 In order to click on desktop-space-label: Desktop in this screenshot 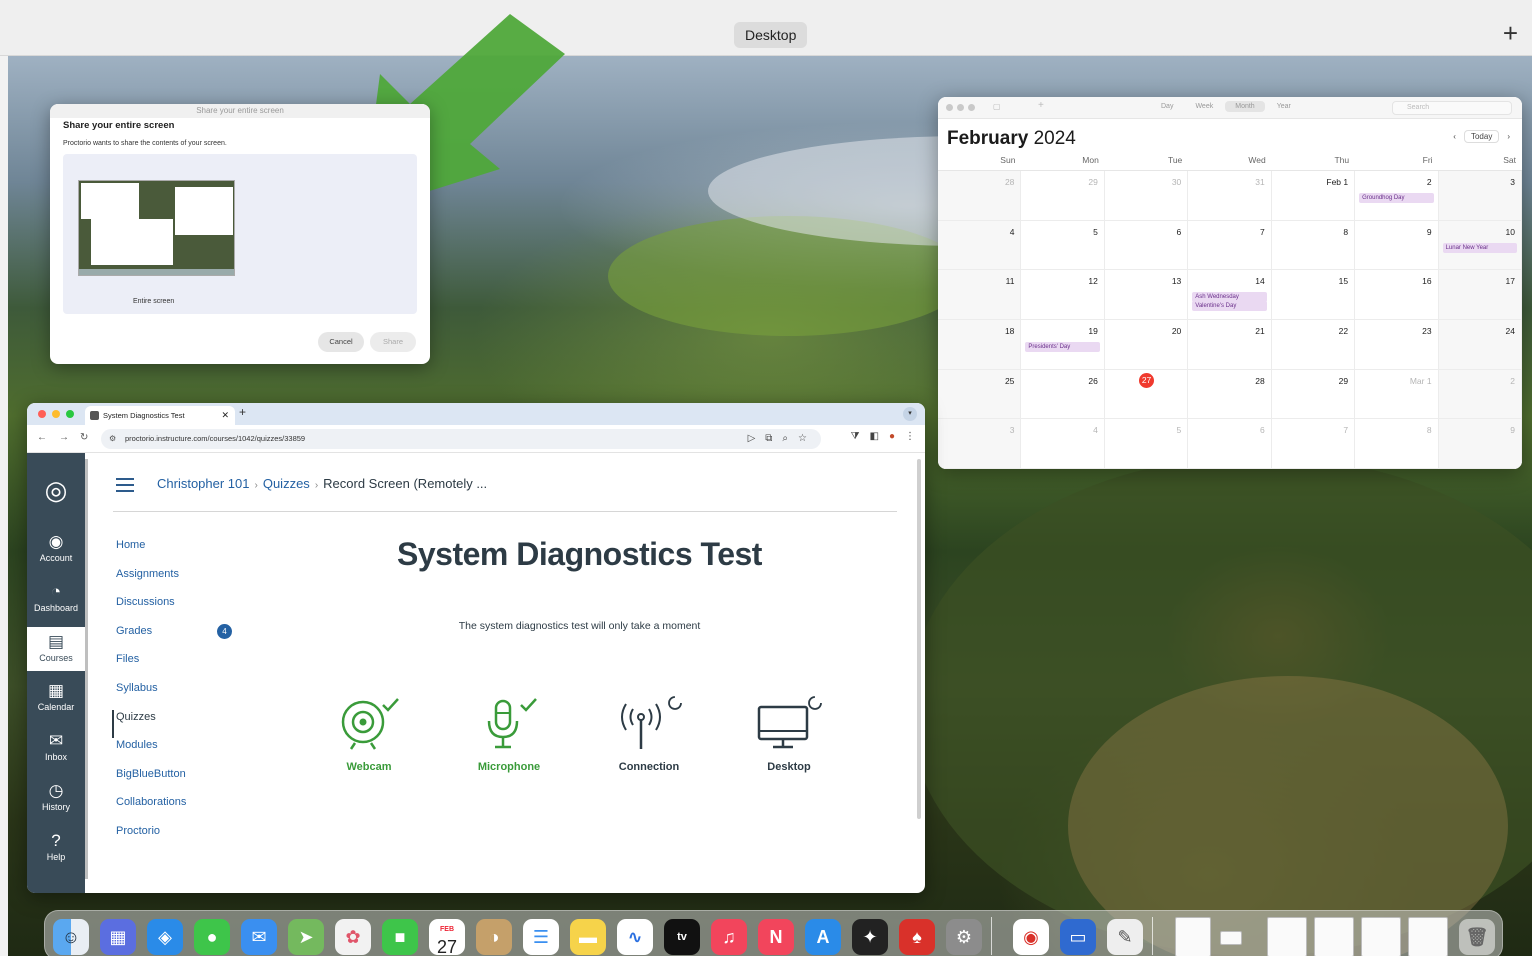, I will do `click(771, 35)`.